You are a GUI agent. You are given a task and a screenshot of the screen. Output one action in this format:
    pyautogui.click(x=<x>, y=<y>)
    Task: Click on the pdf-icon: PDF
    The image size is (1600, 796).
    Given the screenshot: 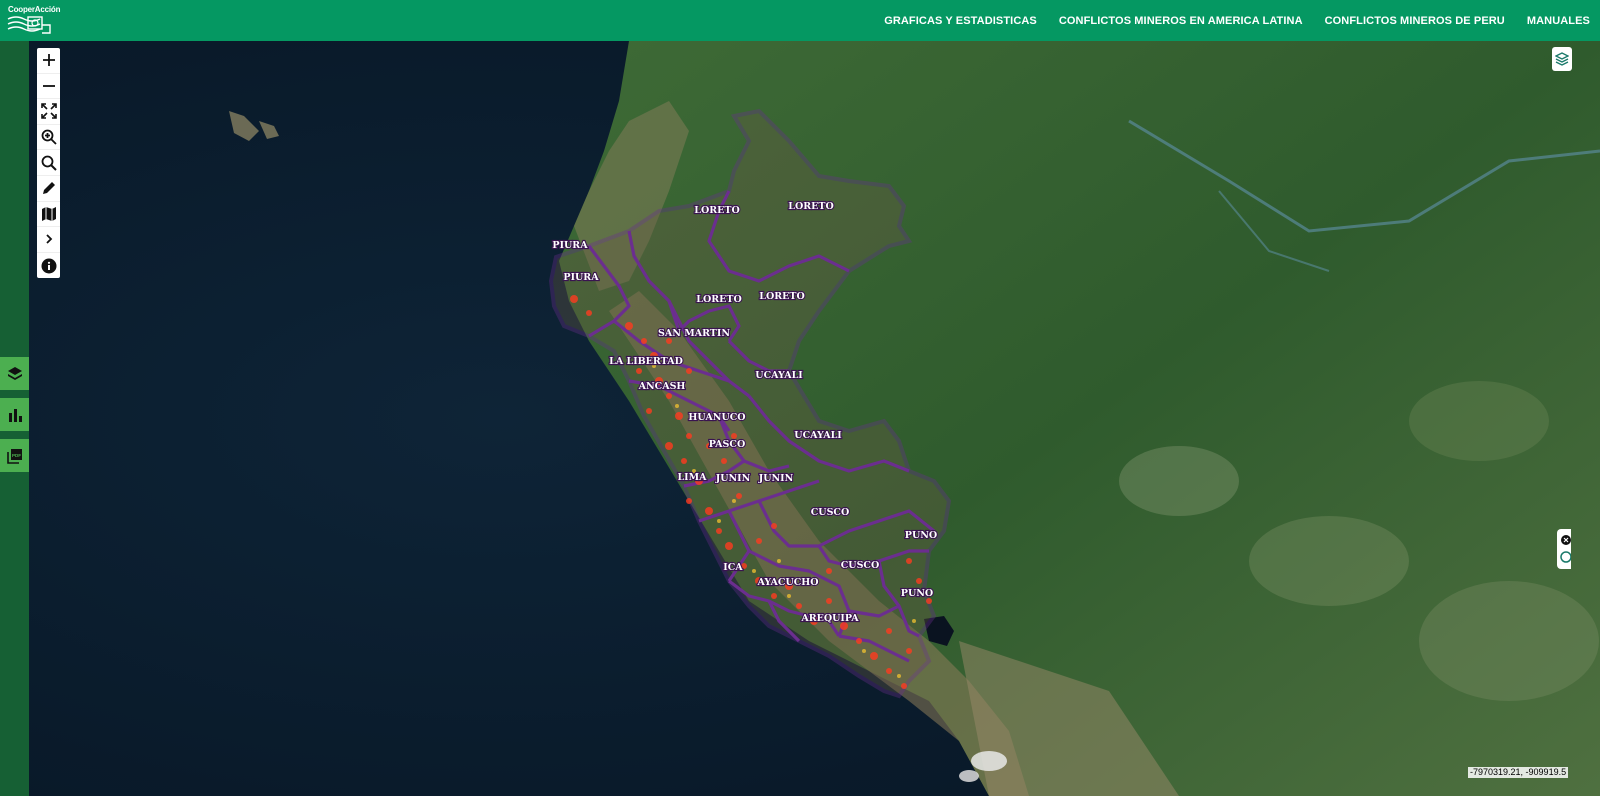 What is the action you would take?
    pyautogui.click(x=14, y=456)
    